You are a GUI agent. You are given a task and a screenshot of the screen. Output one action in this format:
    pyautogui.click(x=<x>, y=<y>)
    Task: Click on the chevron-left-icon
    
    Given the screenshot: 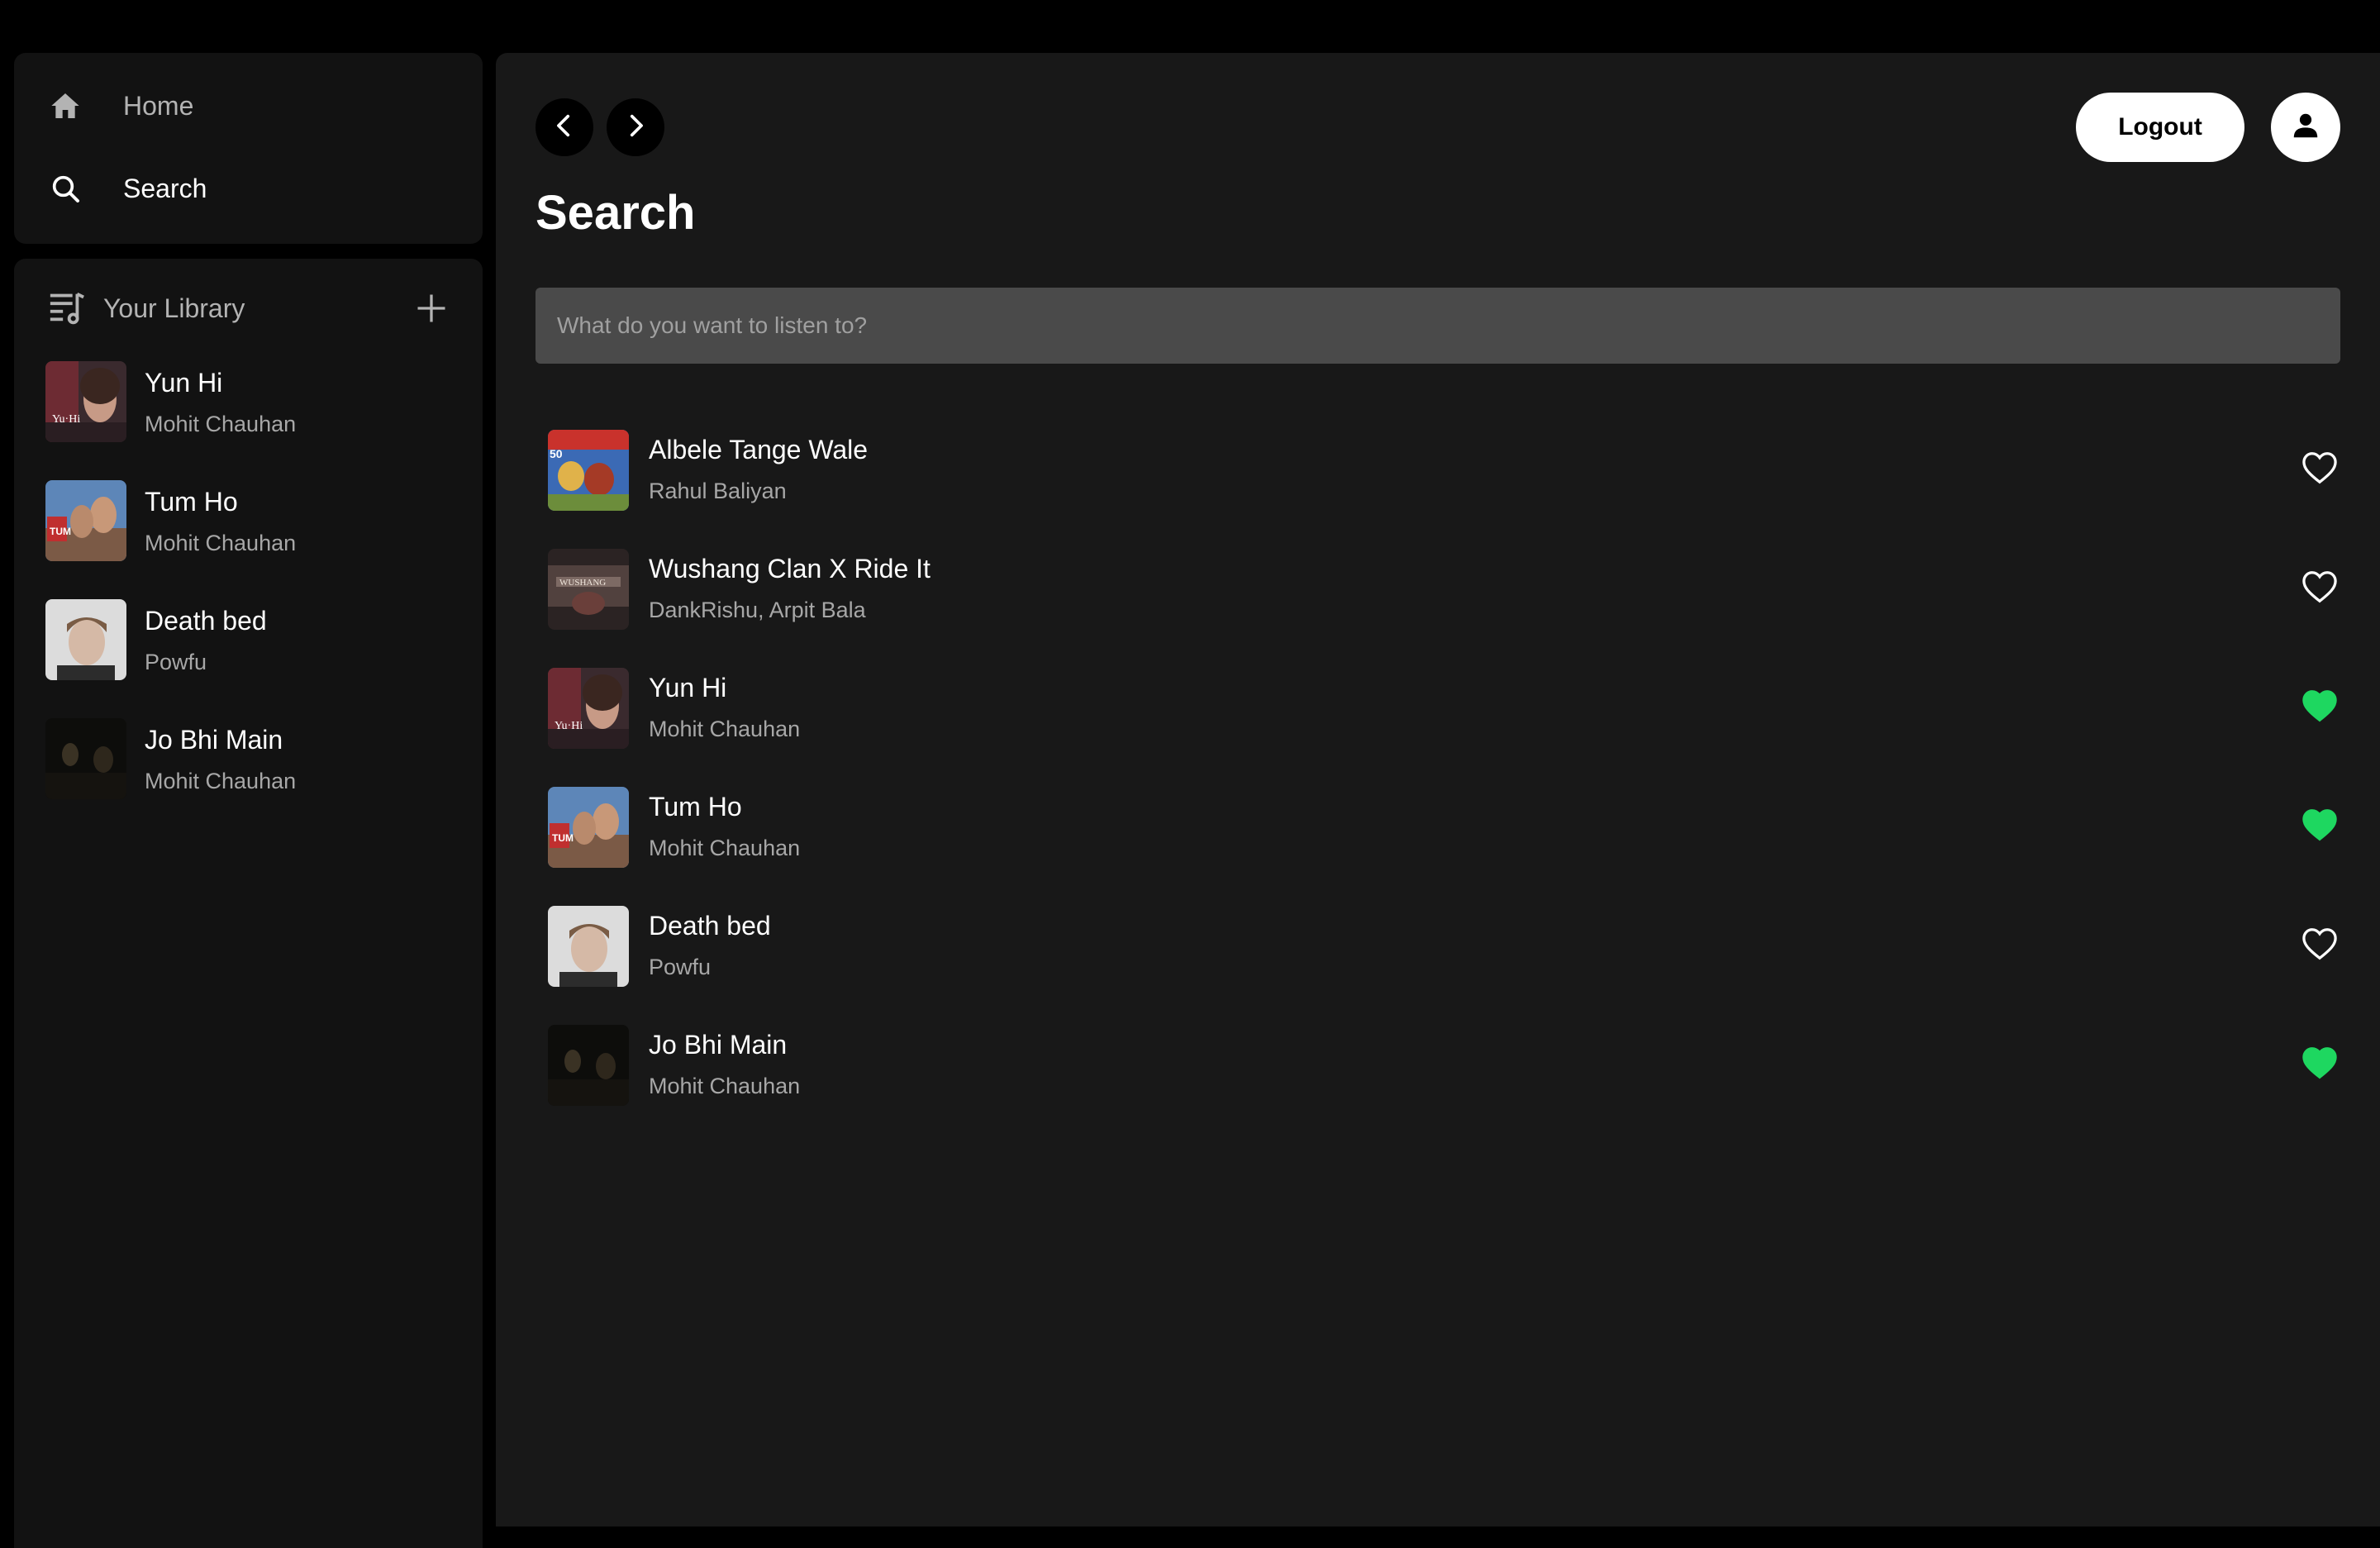 What is the action you would take?
    pyautogui.click(x=564, y=128)
    